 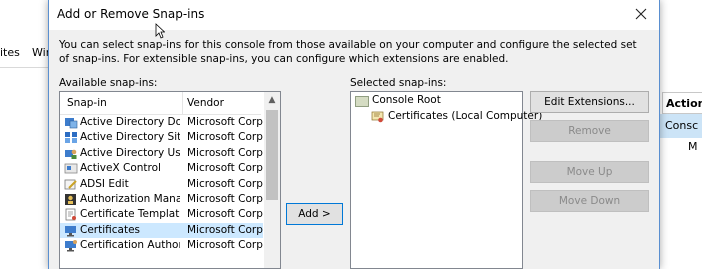 What do you see at coordinates (10, 52) in the screenshot?
I see `menu-item-sites: ites` at bounding box center [10, 52].